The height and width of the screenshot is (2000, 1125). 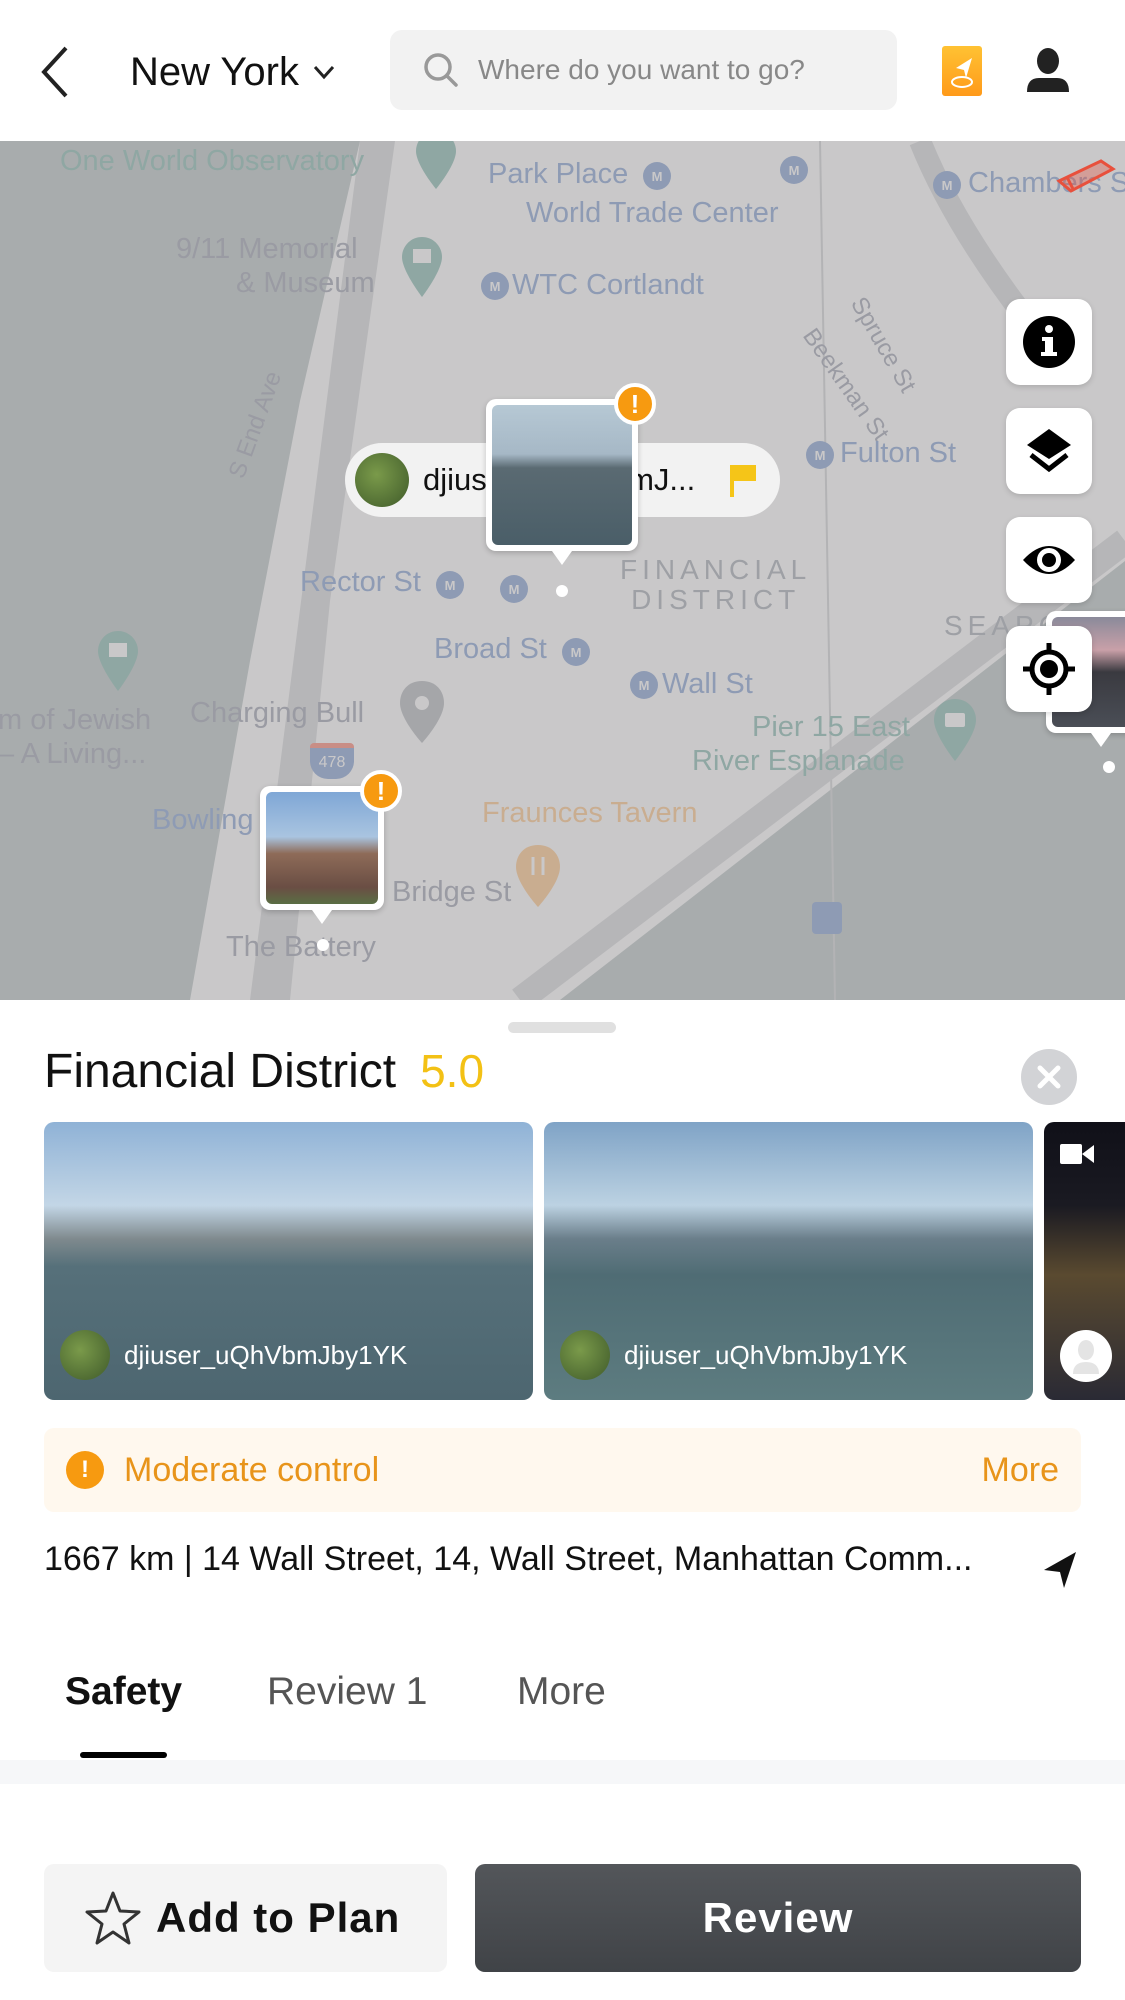 I want to click on close-button, so click(x=1049, y=1077).